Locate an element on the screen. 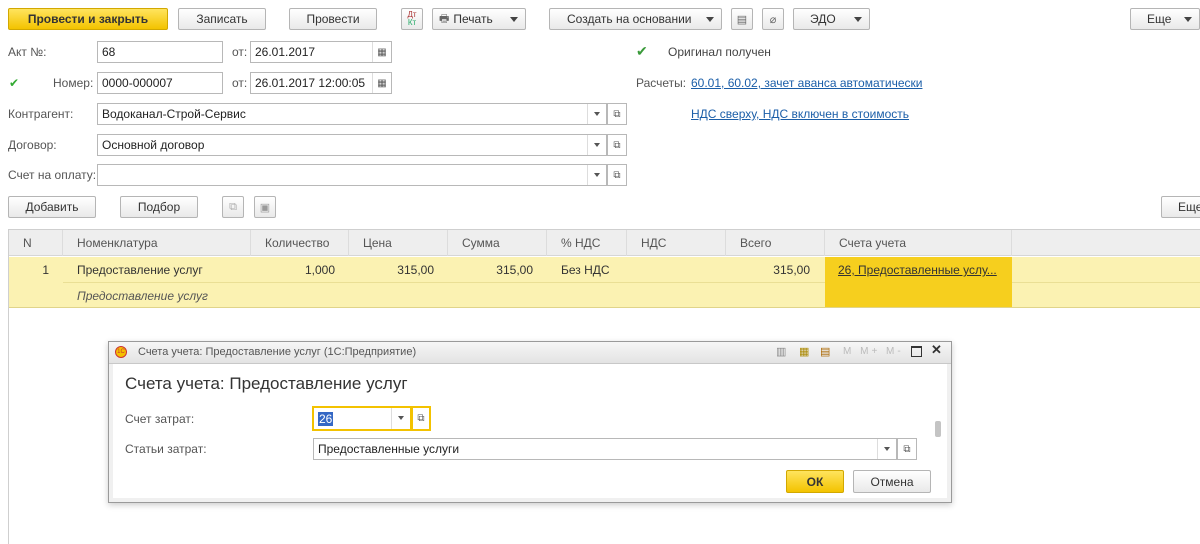 Image resolution: width=1200 pixels, height=544 pixels. copy-icon: ⧉ is located at coordinates (233, 207).